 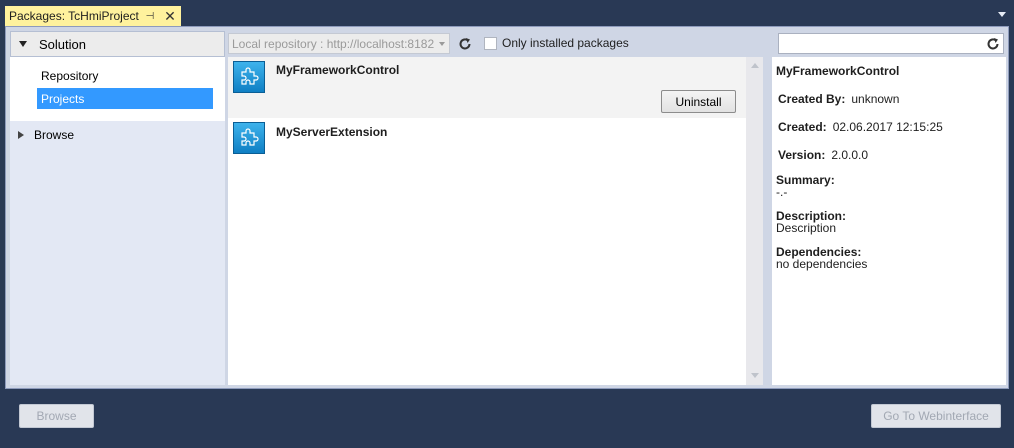 I want to click on version-label: Version:, so click(x=802, y=155).